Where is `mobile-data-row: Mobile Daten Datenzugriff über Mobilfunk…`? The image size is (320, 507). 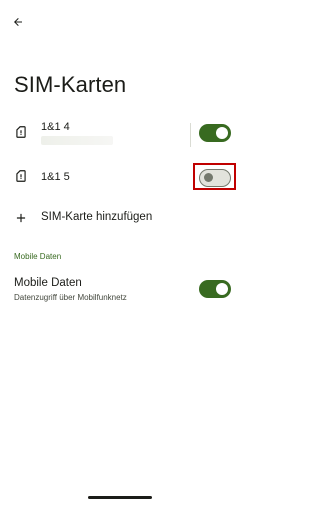 mobile-data-row: Mobile Daten Datenzugriff über Mobilfunk… is located at coordinates (120, 292).